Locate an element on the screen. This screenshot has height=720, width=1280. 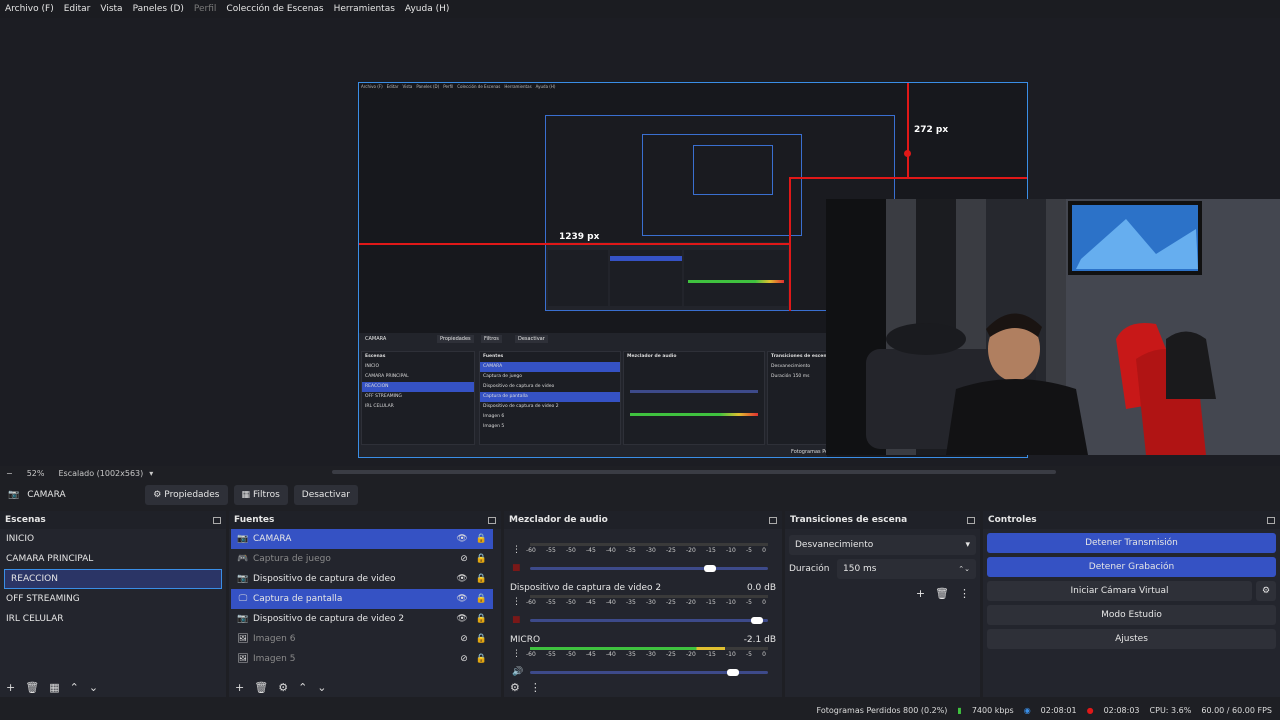
source-item: 📷 Dispositivo de captura de video 2 👁 🔒 is located at coordinates (362, 619).